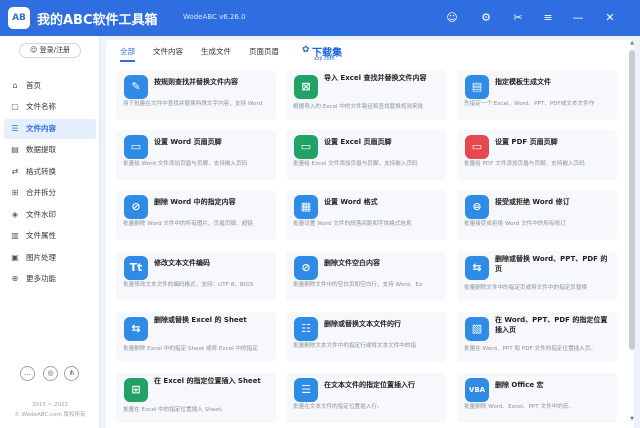  Describe the element at coordinates (127, 52) in the screenshot. I see `tab-0: 全部` at that location.